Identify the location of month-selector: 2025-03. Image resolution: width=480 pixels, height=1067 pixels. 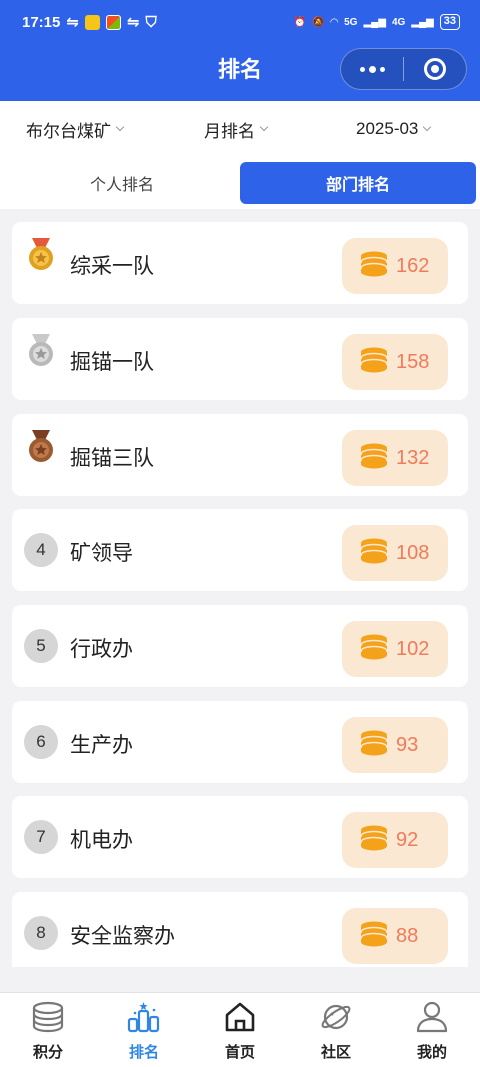
(394, 129).